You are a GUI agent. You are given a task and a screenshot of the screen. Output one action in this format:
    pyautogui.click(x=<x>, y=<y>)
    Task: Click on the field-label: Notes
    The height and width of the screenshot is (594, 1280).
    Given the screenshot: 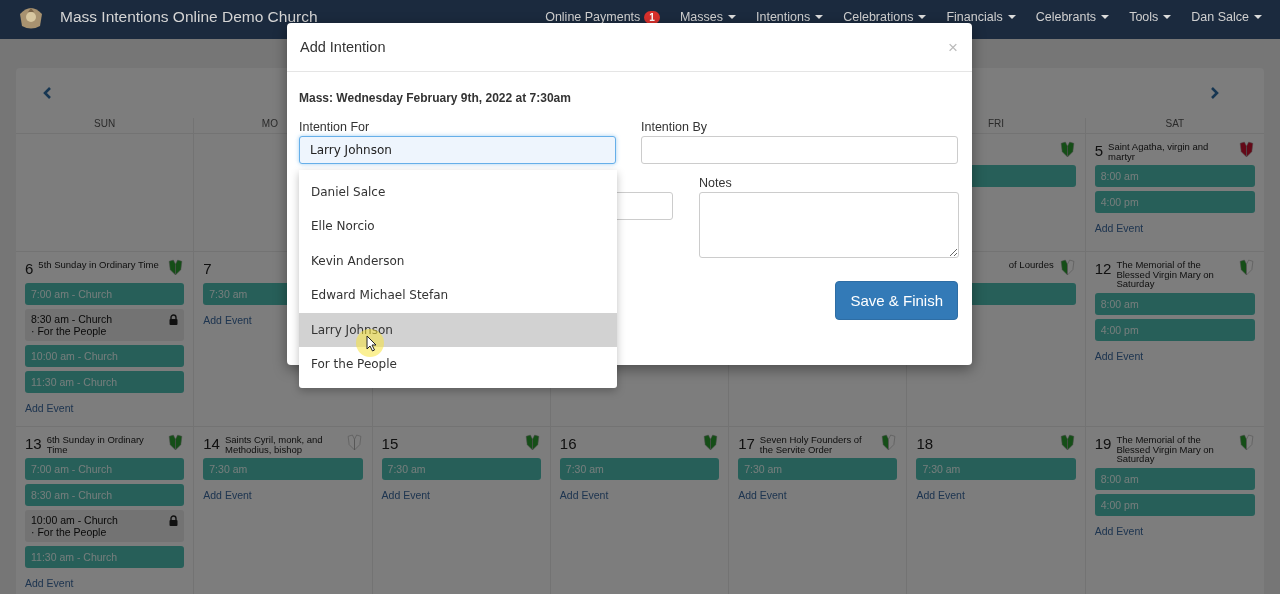 What is the action you would take?
    pyautogui.click(x=716, y=183)
    